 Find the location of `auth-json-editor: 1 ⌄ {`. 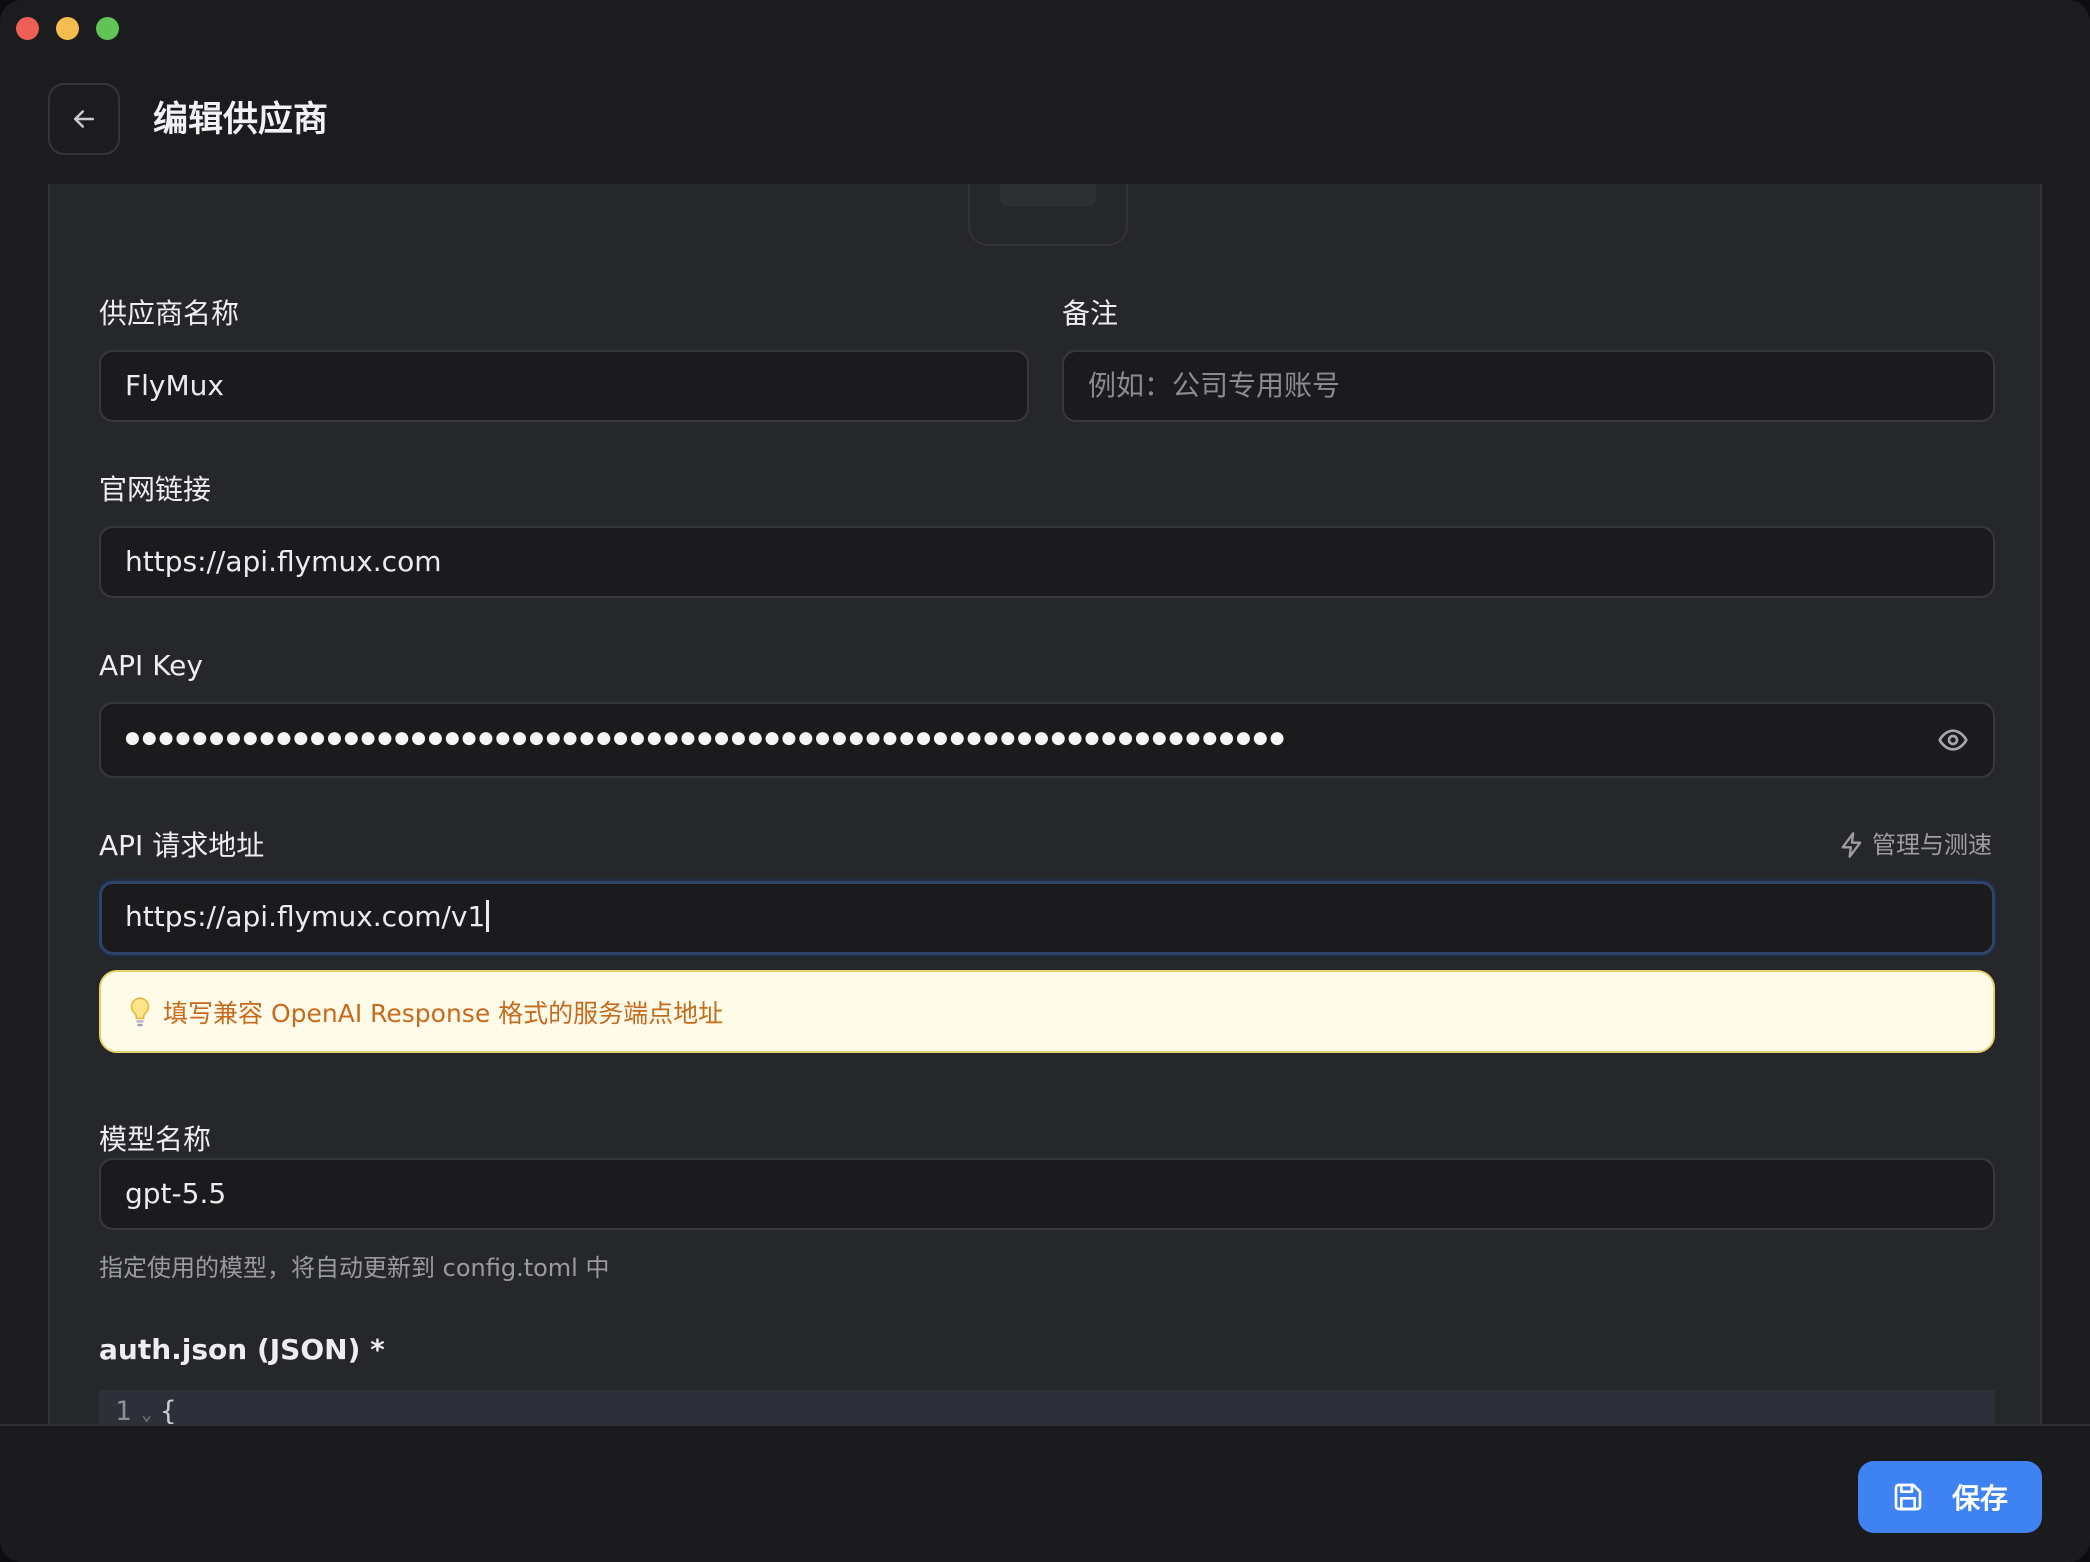

auth-json-editor: 1 ⌄ { is located at coordinates (1047, 1407).